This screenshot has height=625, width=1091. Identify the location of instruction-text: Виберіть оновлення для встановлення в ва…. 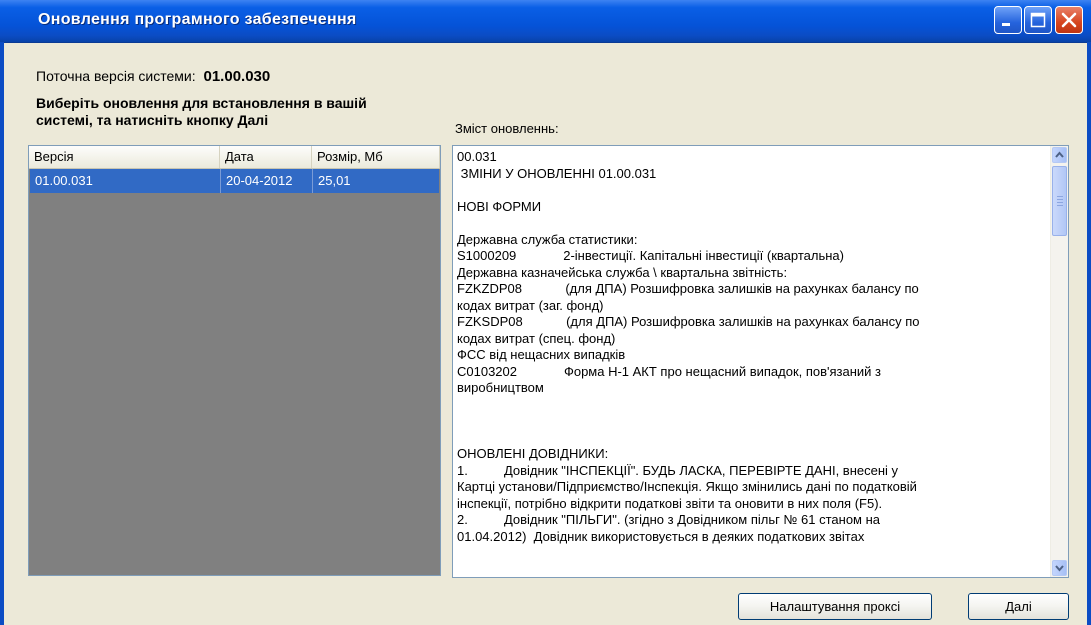
(201, 112).